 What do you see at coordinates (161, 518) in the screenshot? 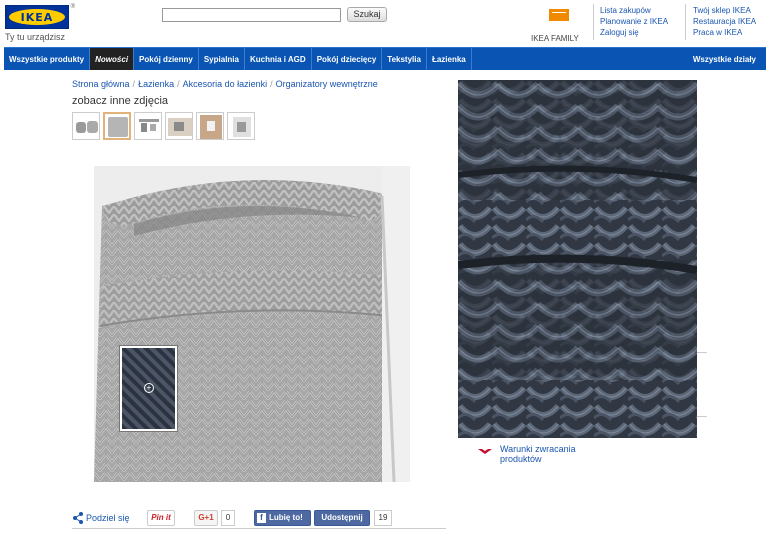
I see `pinterest-button: Pin it` at bounding box center [161, 518].